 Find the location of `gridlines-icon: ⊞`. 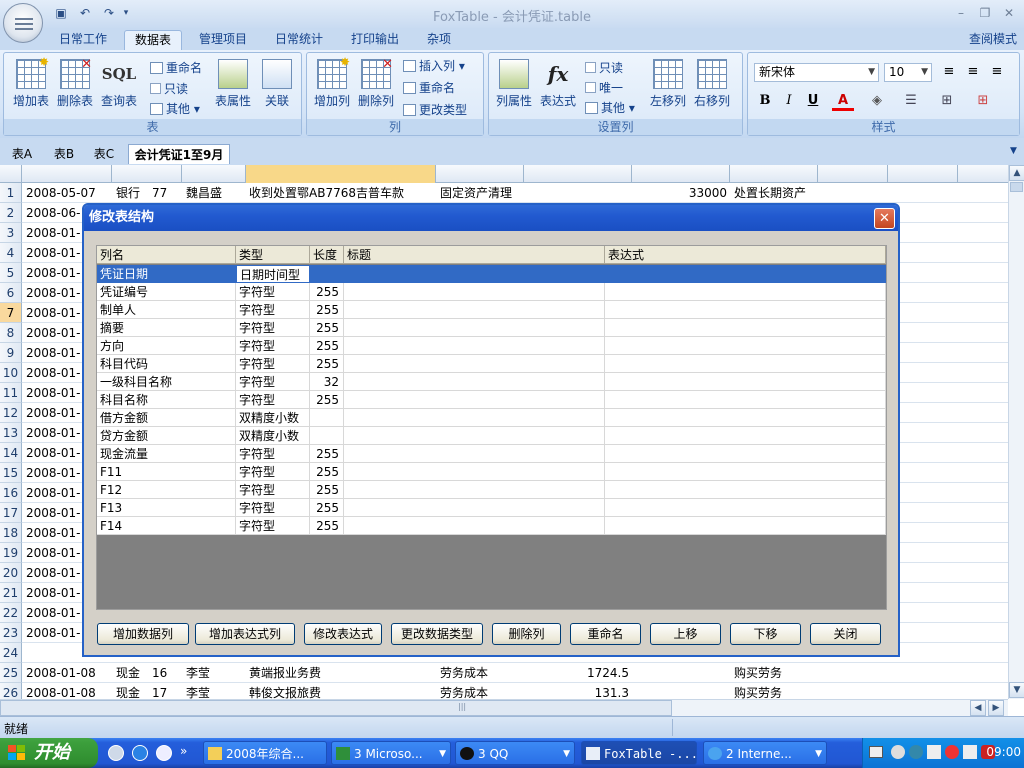

gridlines-icon: ⊞ is located at coordinates (983, 101).